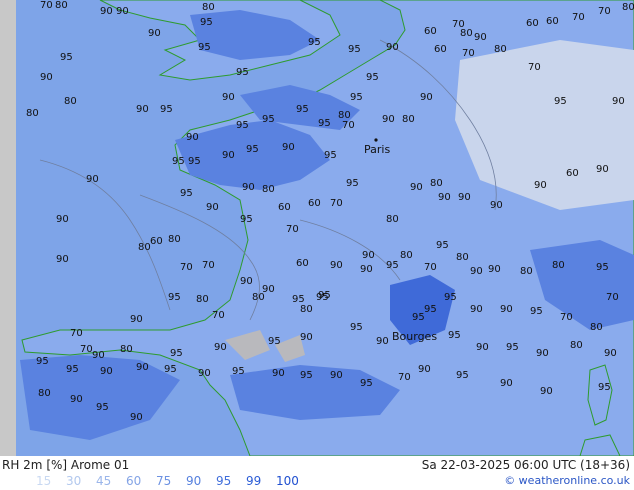 Image resolution: width=634 pixels, height=490 pixels. I want to click on legend-entry: 15, so click(44, 481).